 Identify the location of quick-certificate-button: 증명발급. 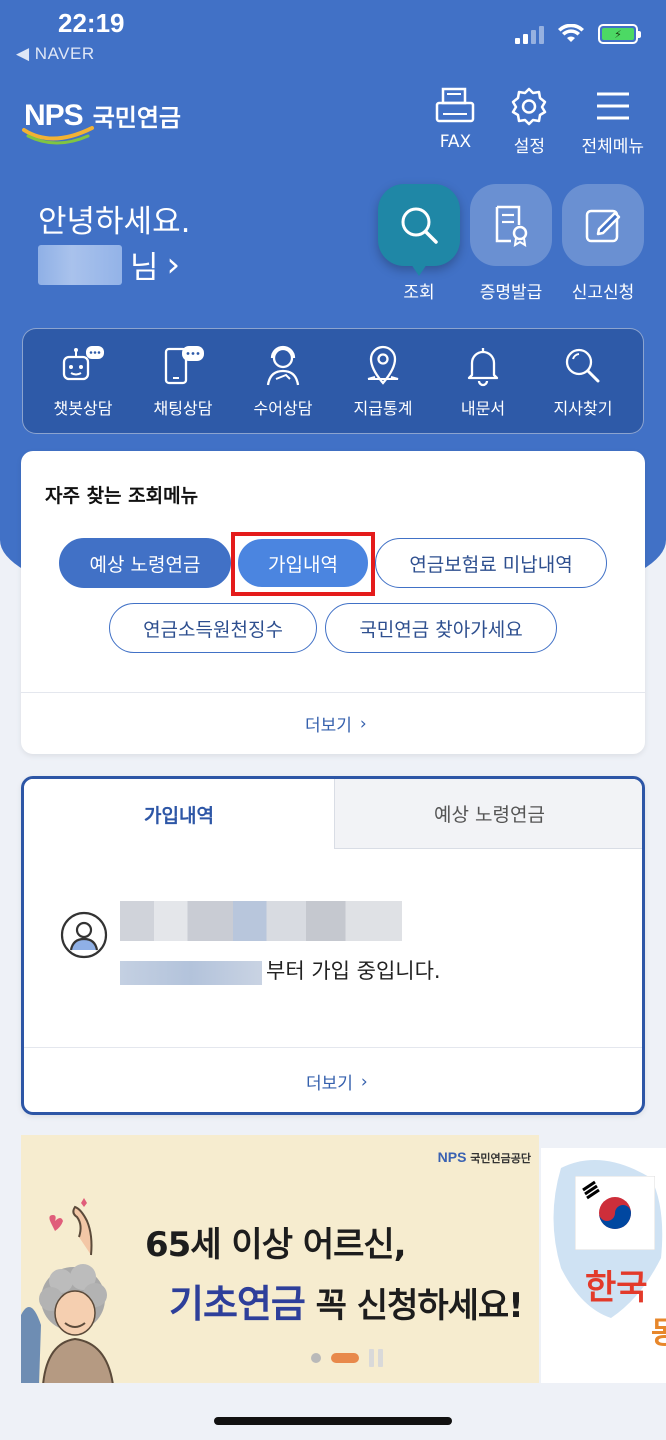
(511, 243).